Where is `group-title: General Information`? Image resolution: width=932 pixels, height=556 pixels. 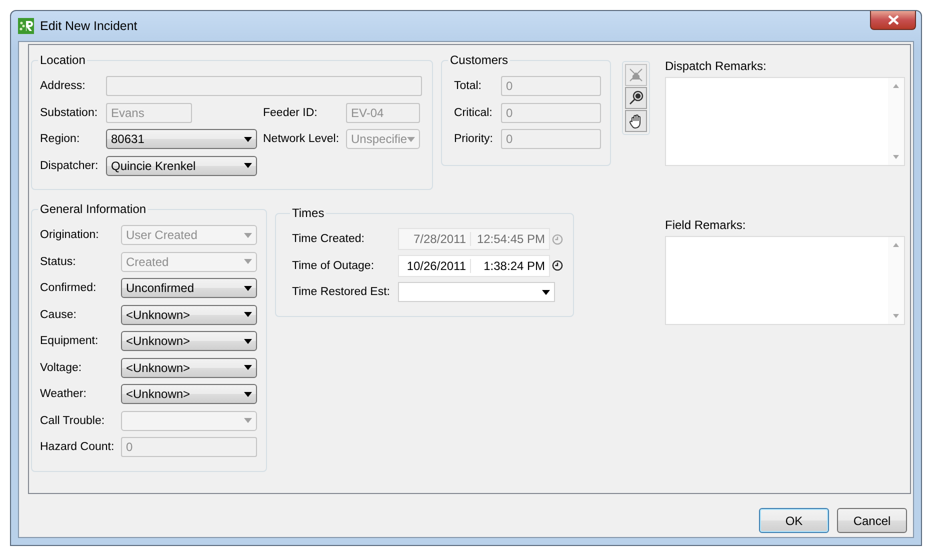
group-title: General Information is located at coordinates (93, 209).